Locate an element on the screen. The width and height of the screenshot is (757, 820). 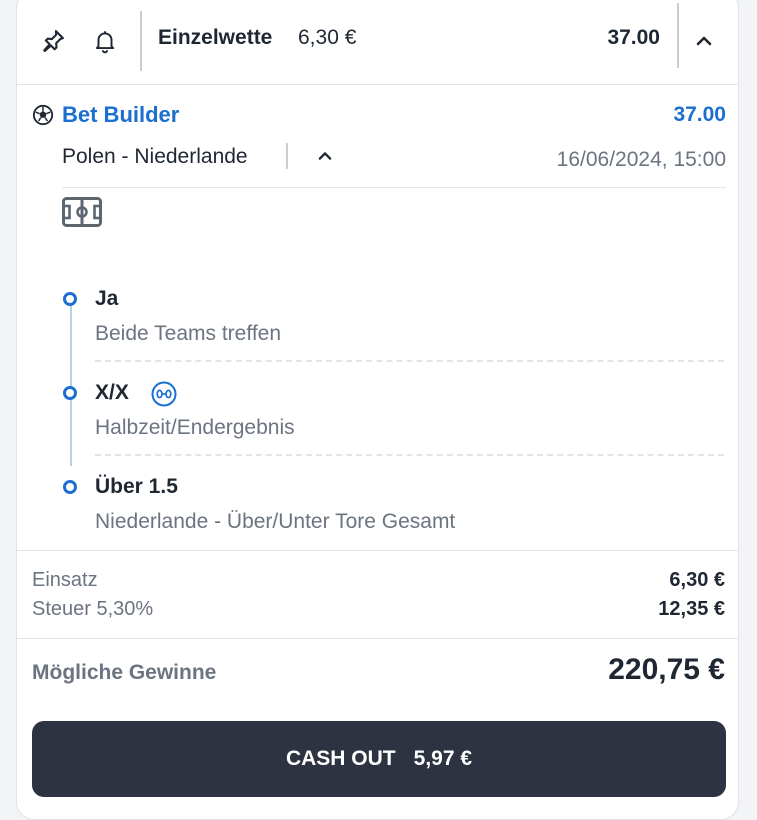
bet-builder-title: Bet Builder is located at coordinates (121, 114).